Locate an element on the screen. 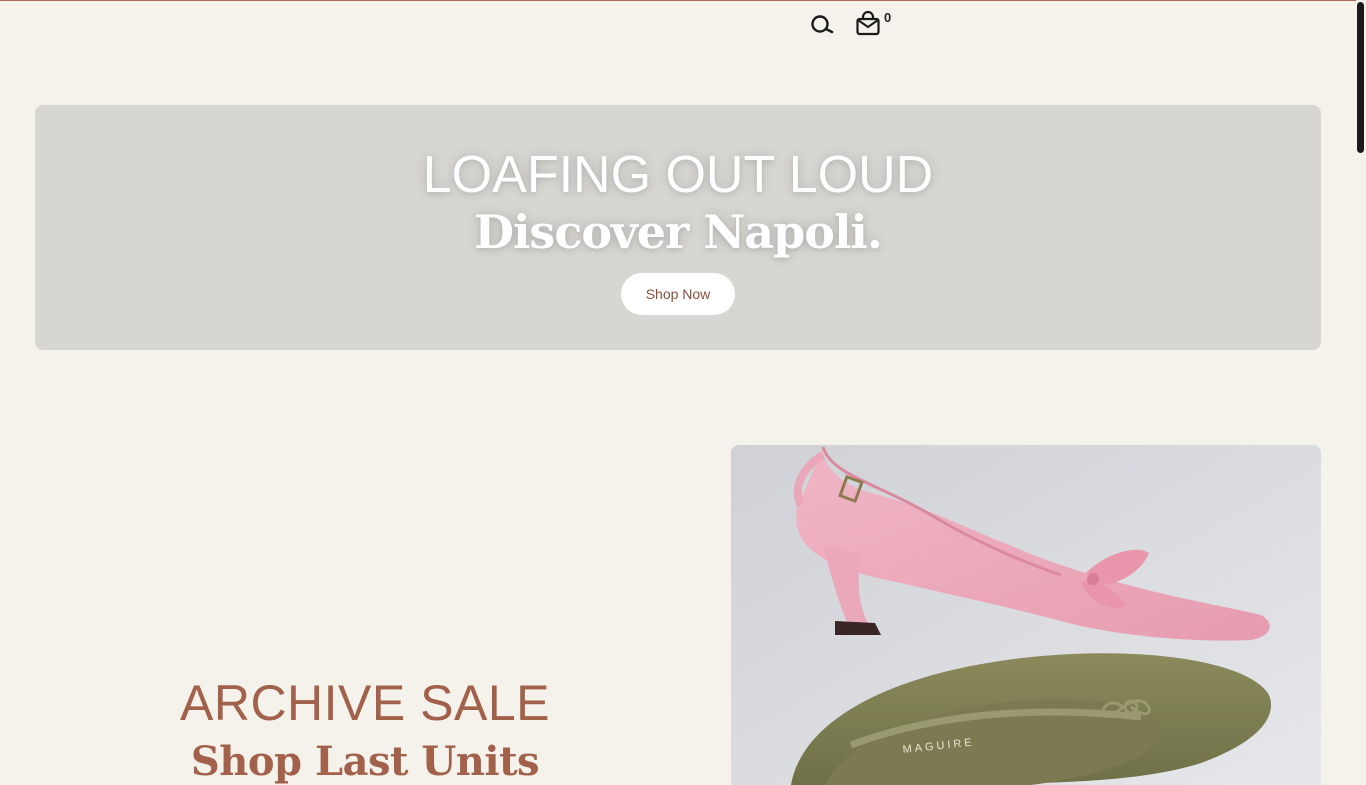 The image size is (1366, 785). search-button is located at coordinates (823, 25).